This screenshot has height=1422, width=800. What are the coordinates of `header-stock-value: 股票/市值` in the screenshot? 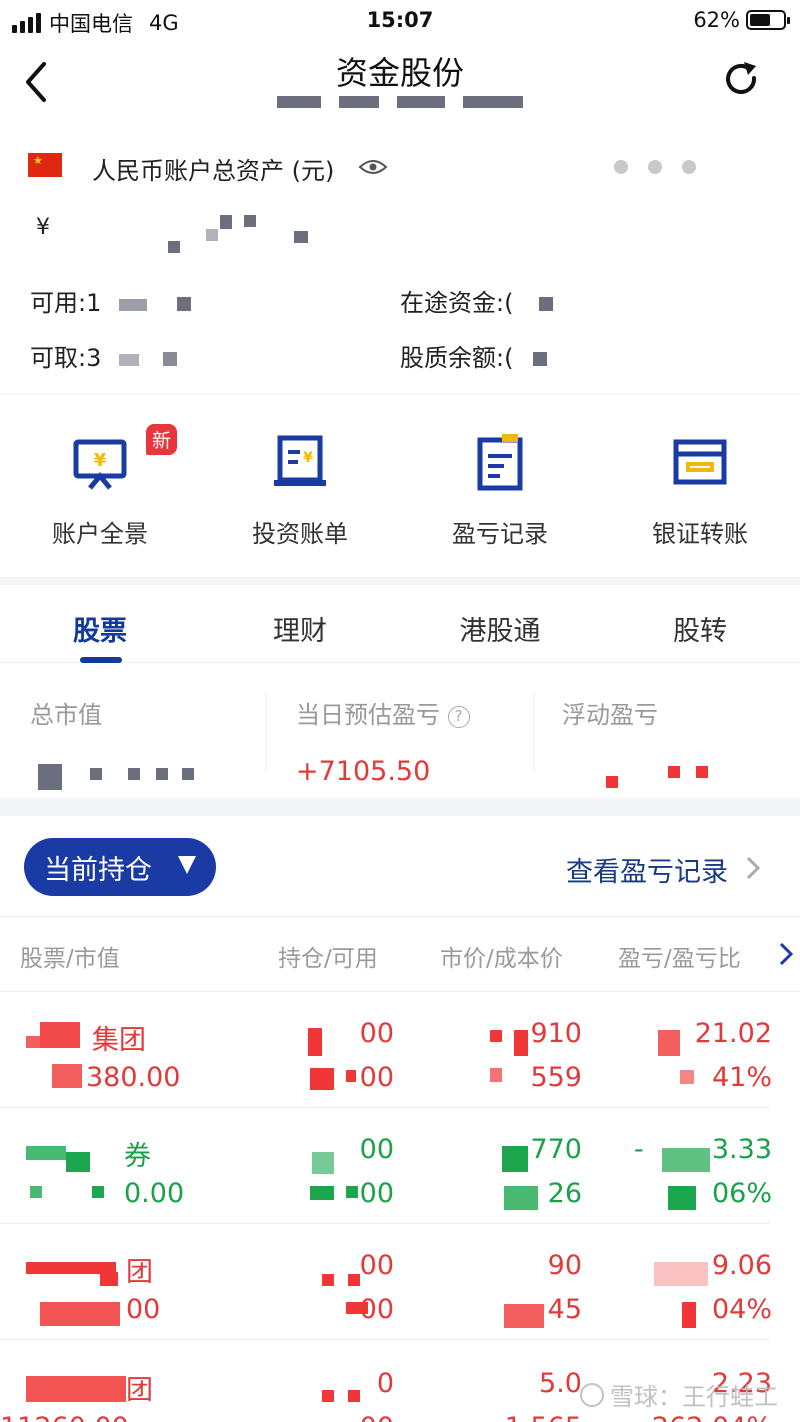 It's located at (70, 959).